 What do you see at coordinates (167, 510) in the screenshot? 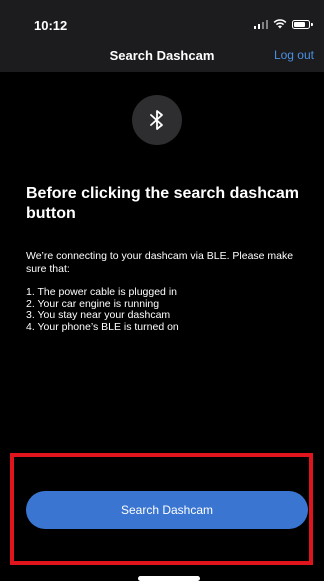
I see `search-dashcam-button: Search Dashcam` at bounding box center [167, 510].